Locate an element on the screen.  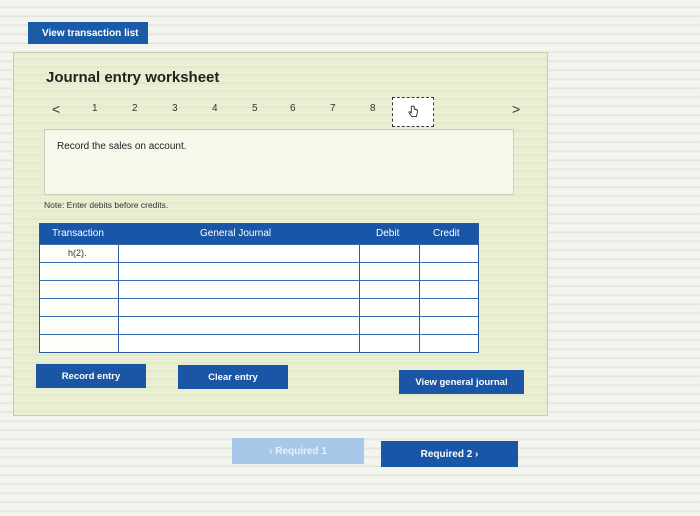
worksheet-title: Journal entry worksheet is located at coordinates (133, 77).